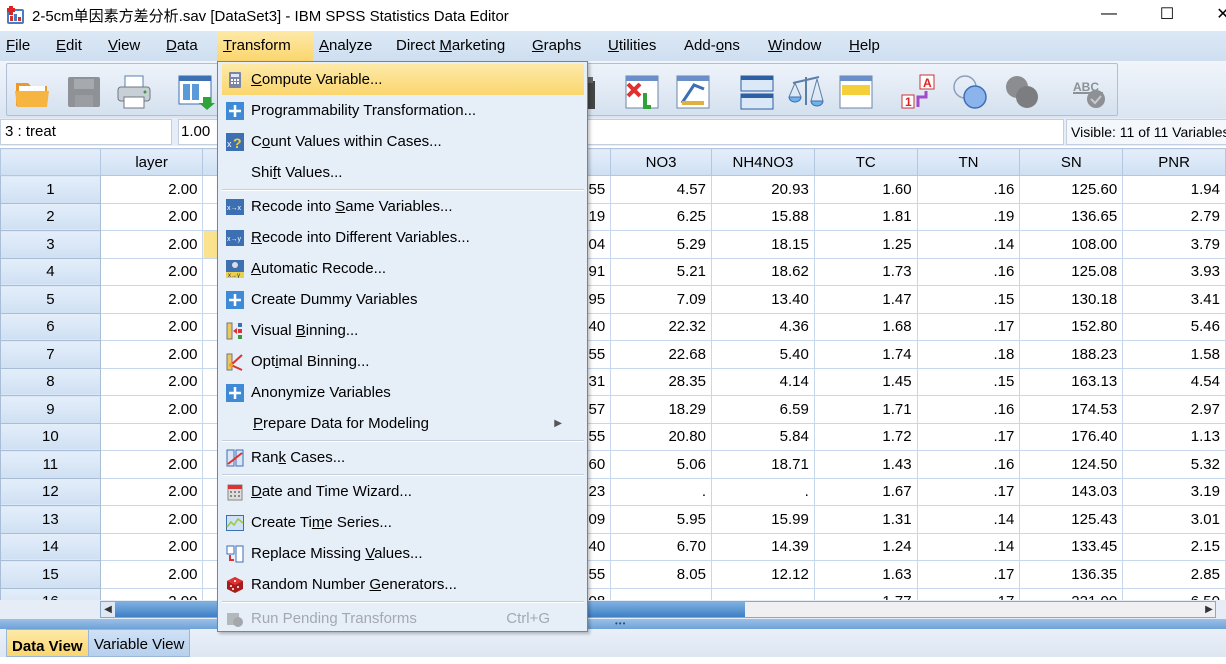  Describe the element at coordinates (865, 216) in the screenshot. I see `cell-tc: 1.81` at that location.